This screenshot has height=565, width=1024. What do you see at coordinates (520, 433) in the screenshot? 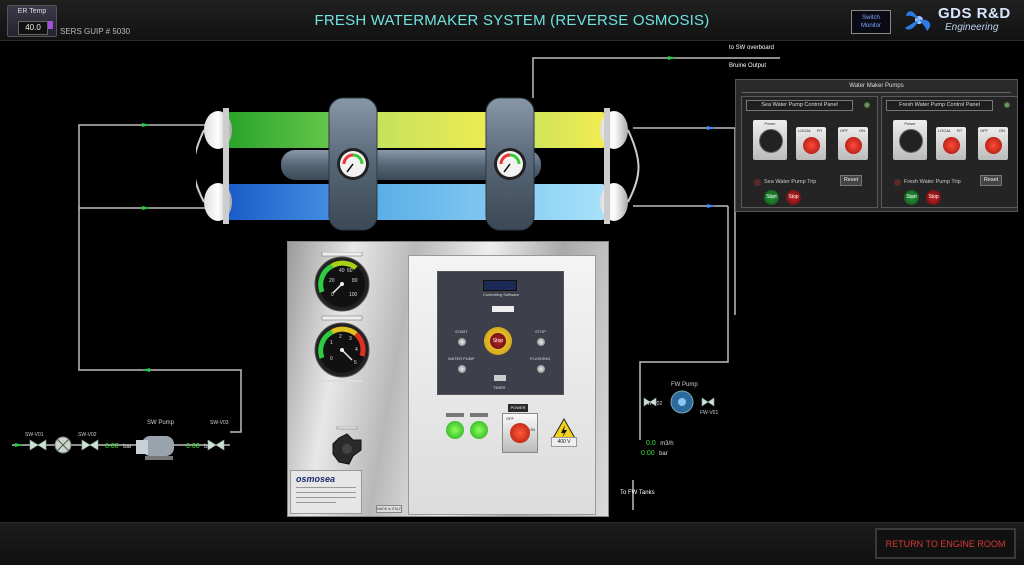
I see `main-power-switch: OFF ON` at bounding box center [520, 433].